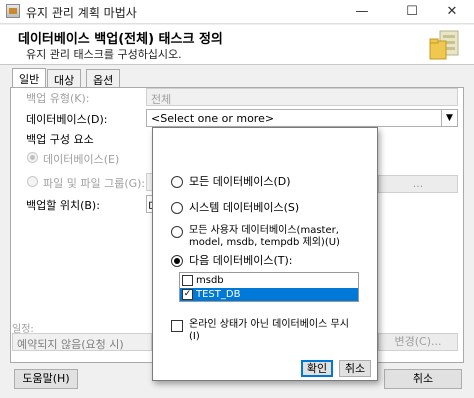 Image resolution: width=474 pixels, height=398 pixels. What do you see at coordinates (302, 118) in the screenshot?
I see `databases-combo: <Select one or more> ▼` at bounding box center [302, 118].